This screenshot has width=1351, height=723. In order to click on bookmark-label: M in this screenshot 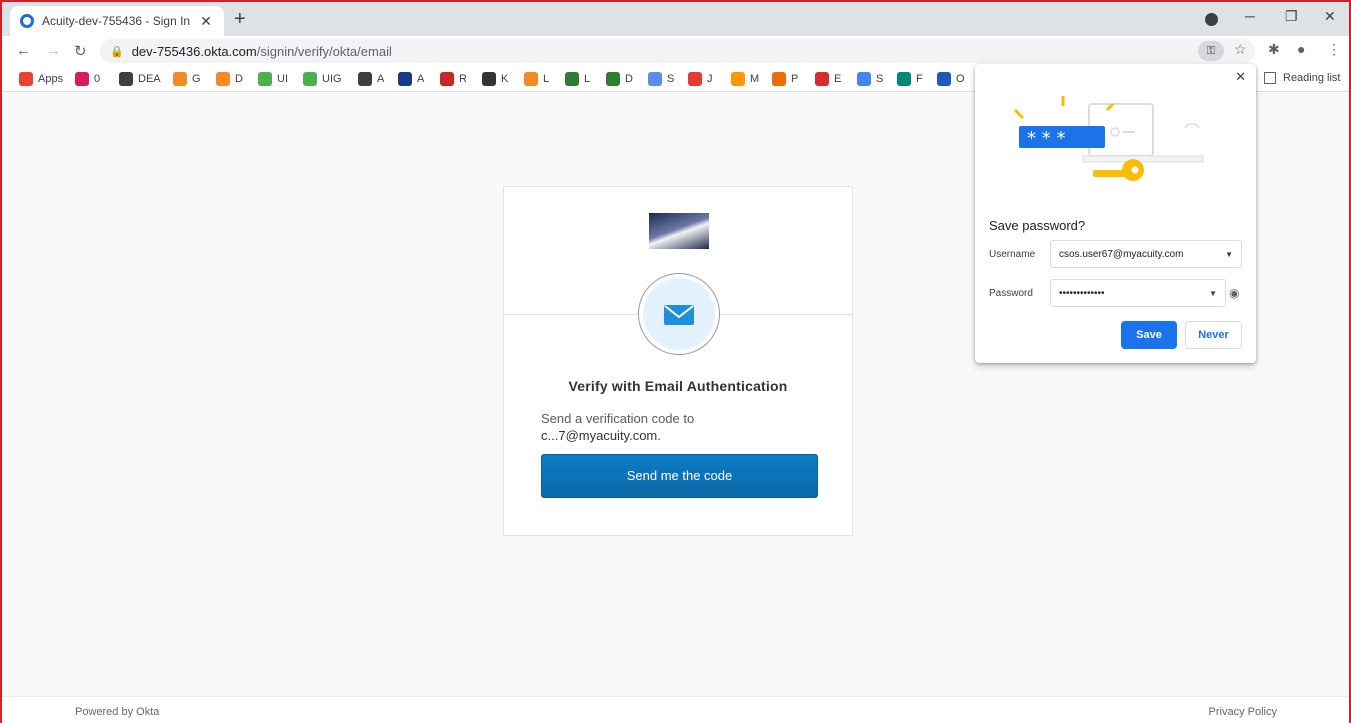, I will do `click(755, 79)`.